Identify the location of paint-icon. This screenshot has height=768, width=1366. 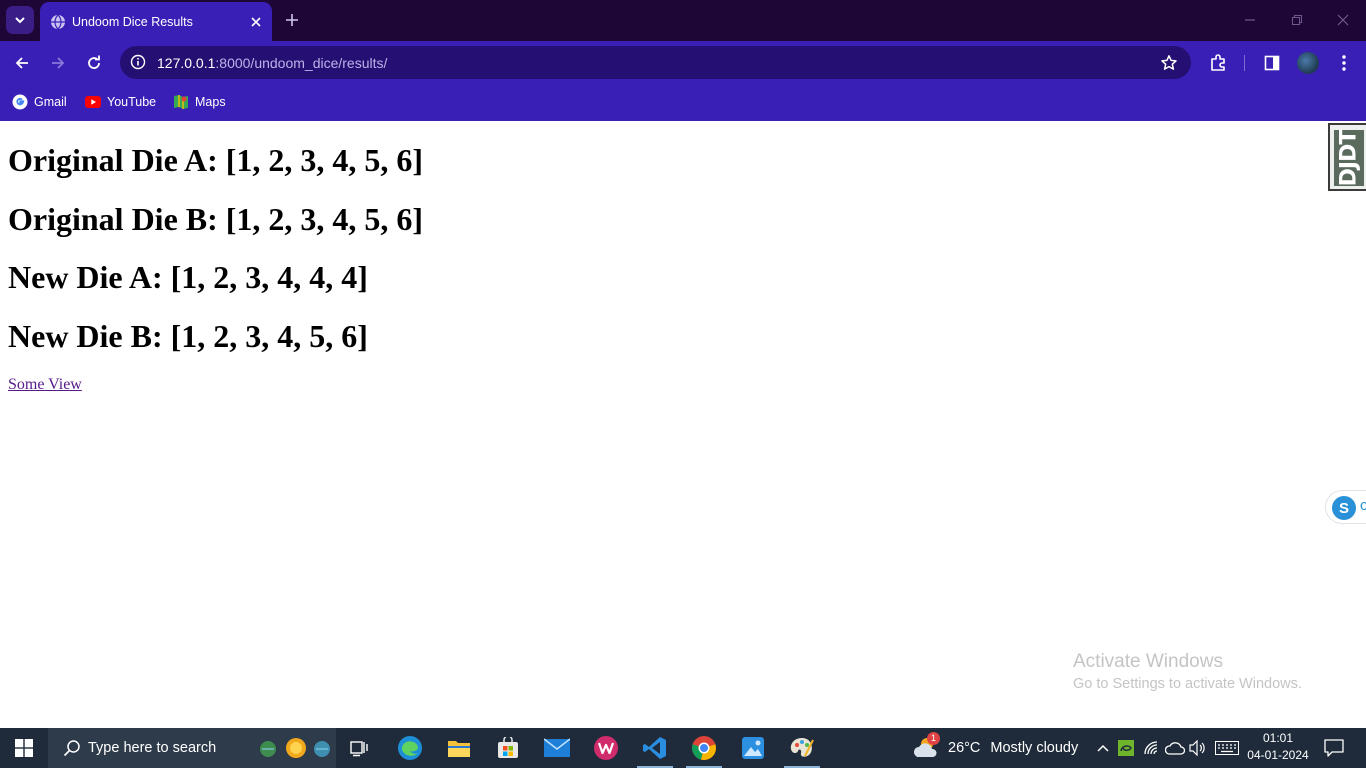
(802, 747).